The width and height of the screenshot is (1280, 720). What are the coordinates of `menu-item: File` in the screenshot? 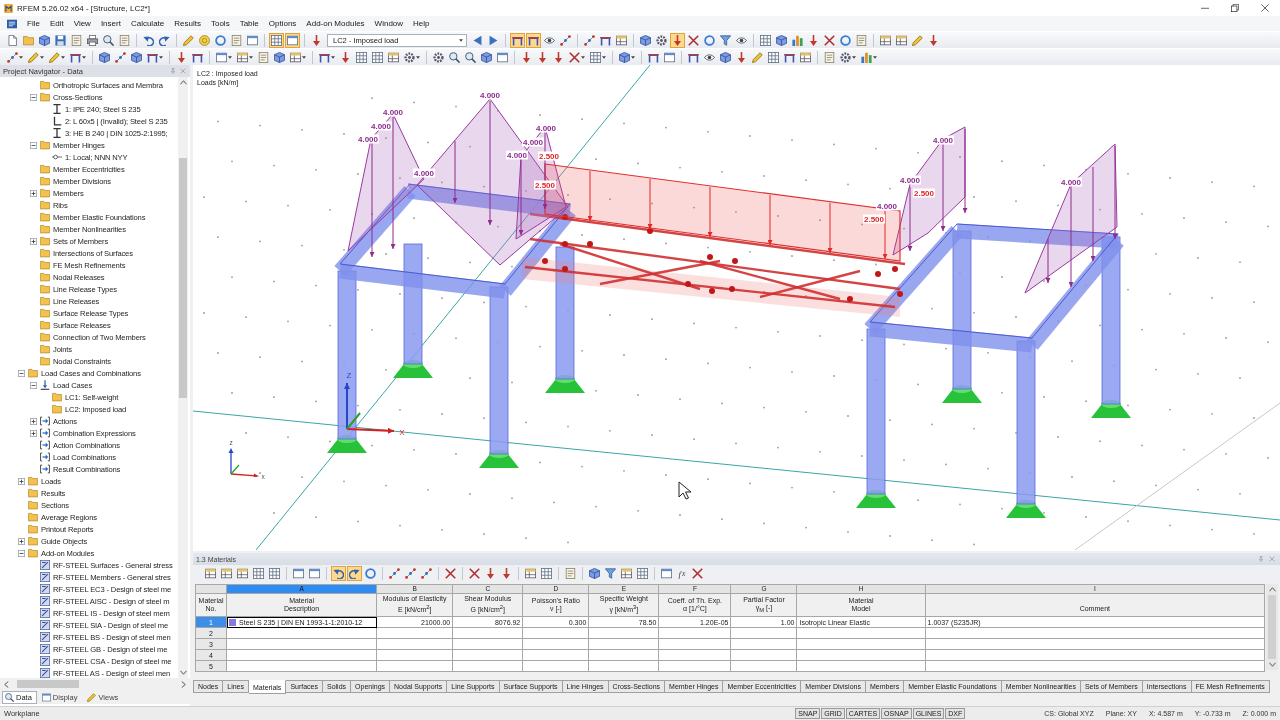 It's located at (33, 23).